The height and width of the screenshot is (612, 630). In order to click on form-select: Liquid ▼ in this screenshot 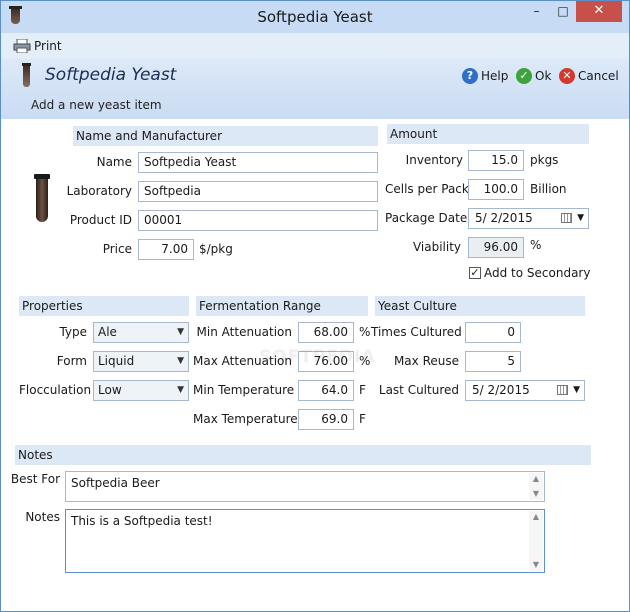, I will do `click(141, 361)`.